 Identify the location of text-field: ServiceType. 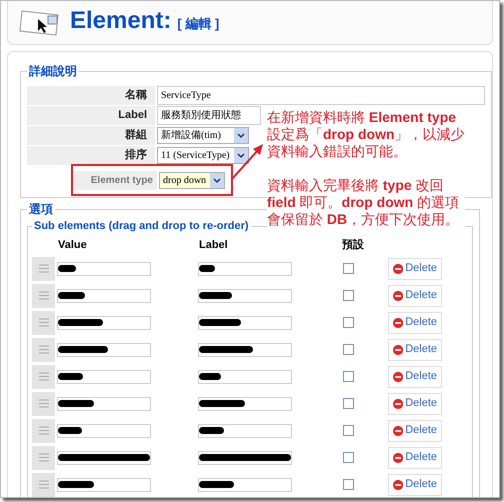
(321, 95).